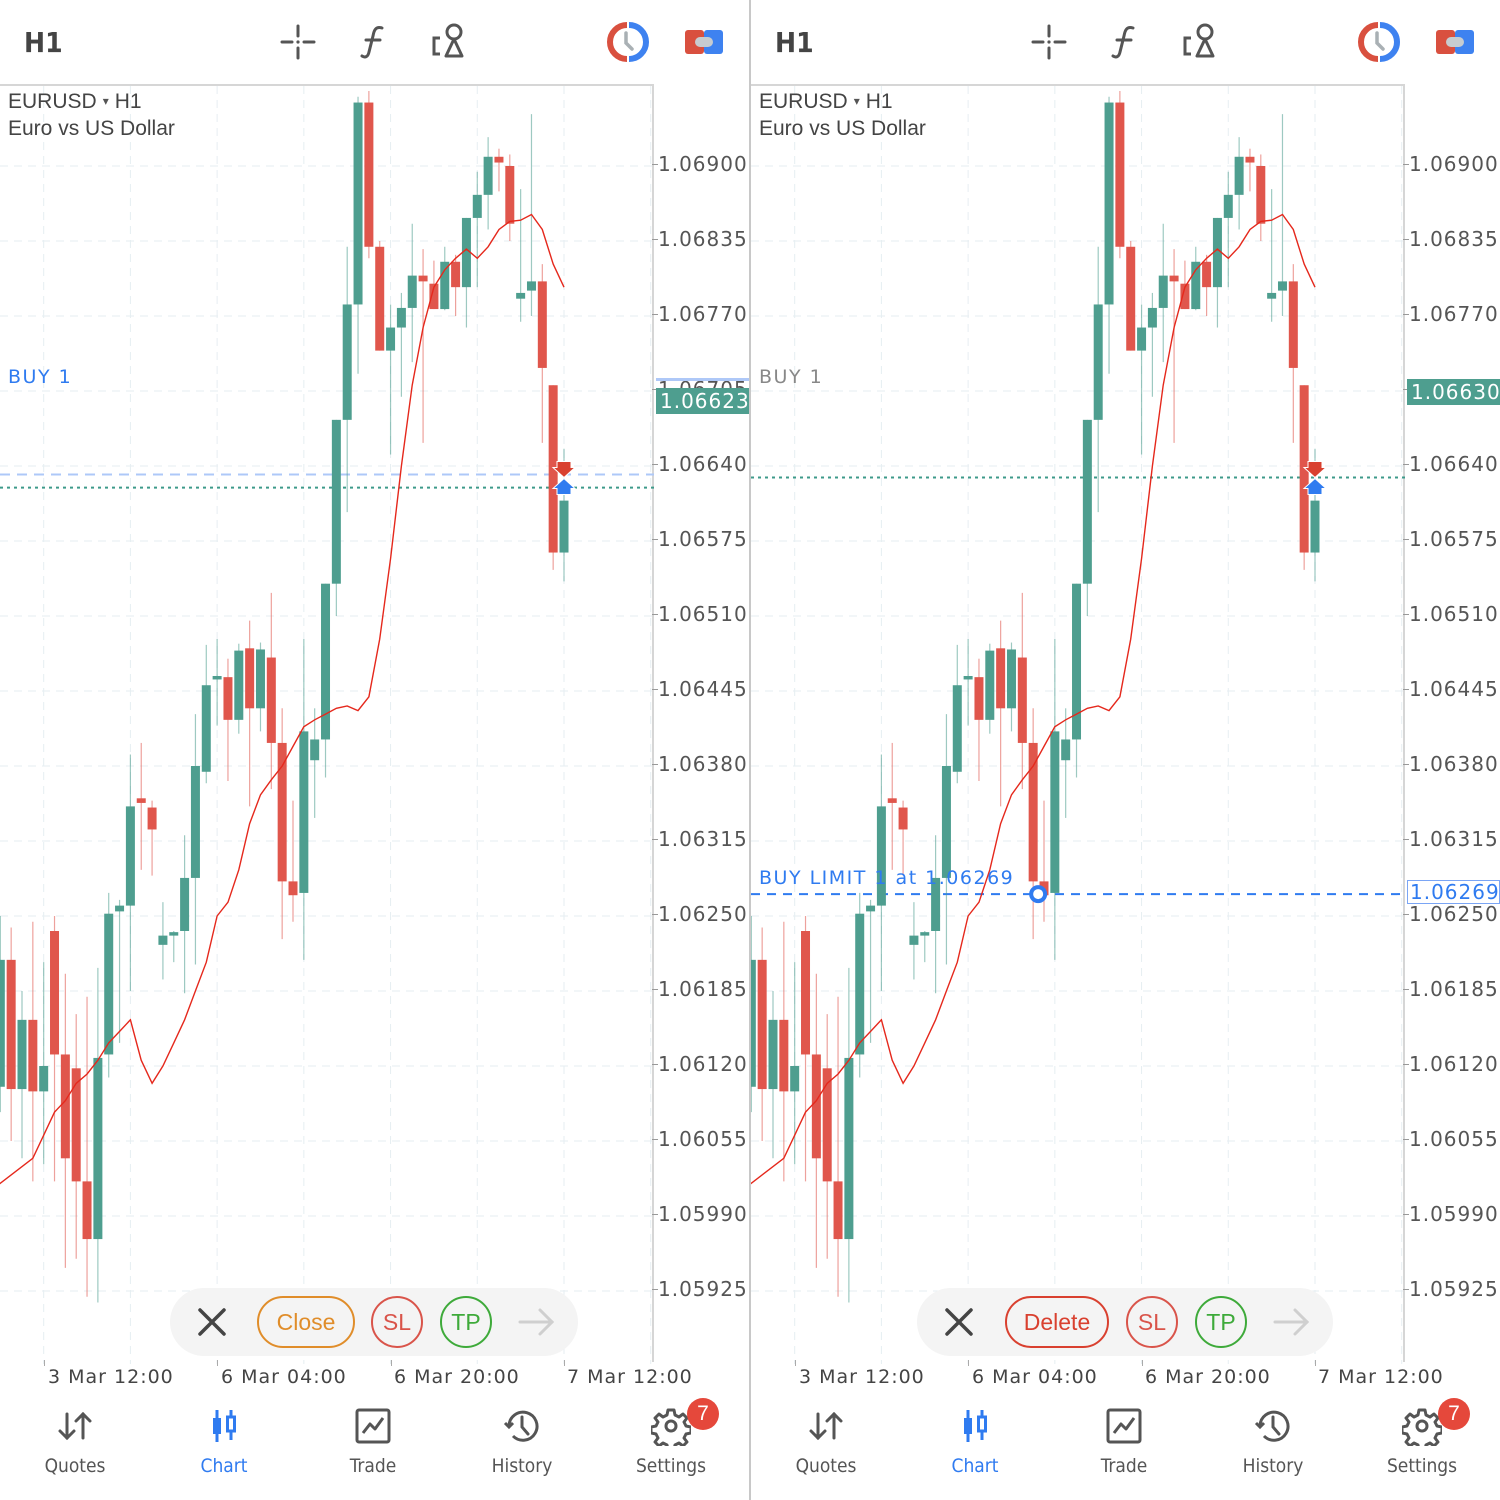  I want to click on price-tick-label: 1.06770, so click(703, 314).